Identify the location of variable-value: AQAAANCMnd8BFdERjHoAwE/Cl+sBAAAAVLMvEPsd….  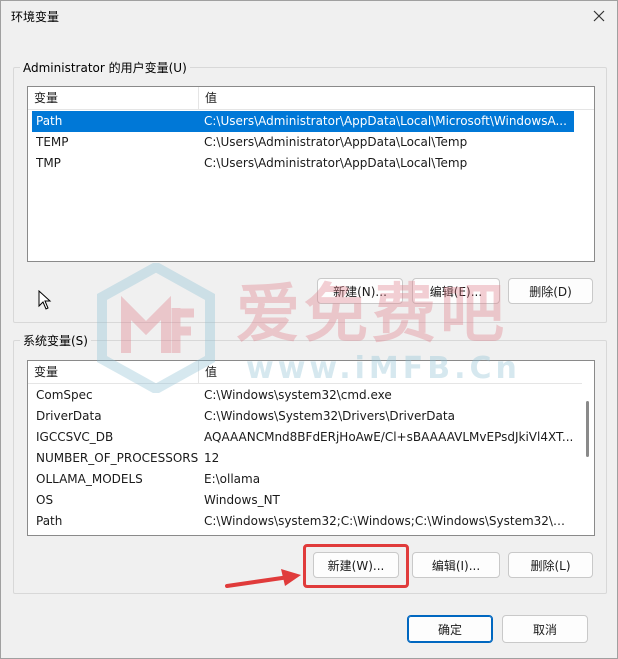
(389, 437).